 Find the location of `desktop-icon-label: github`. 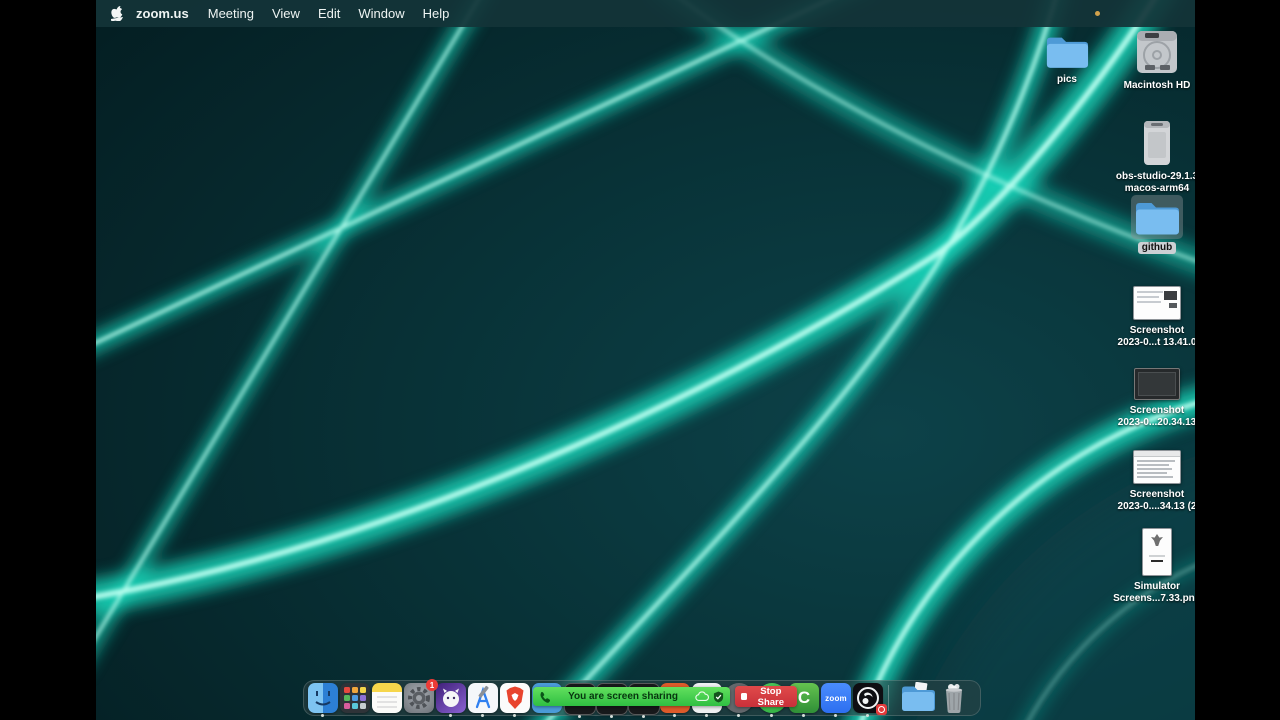

desktop-icon-label: github is located at coordinates (1157, 248).